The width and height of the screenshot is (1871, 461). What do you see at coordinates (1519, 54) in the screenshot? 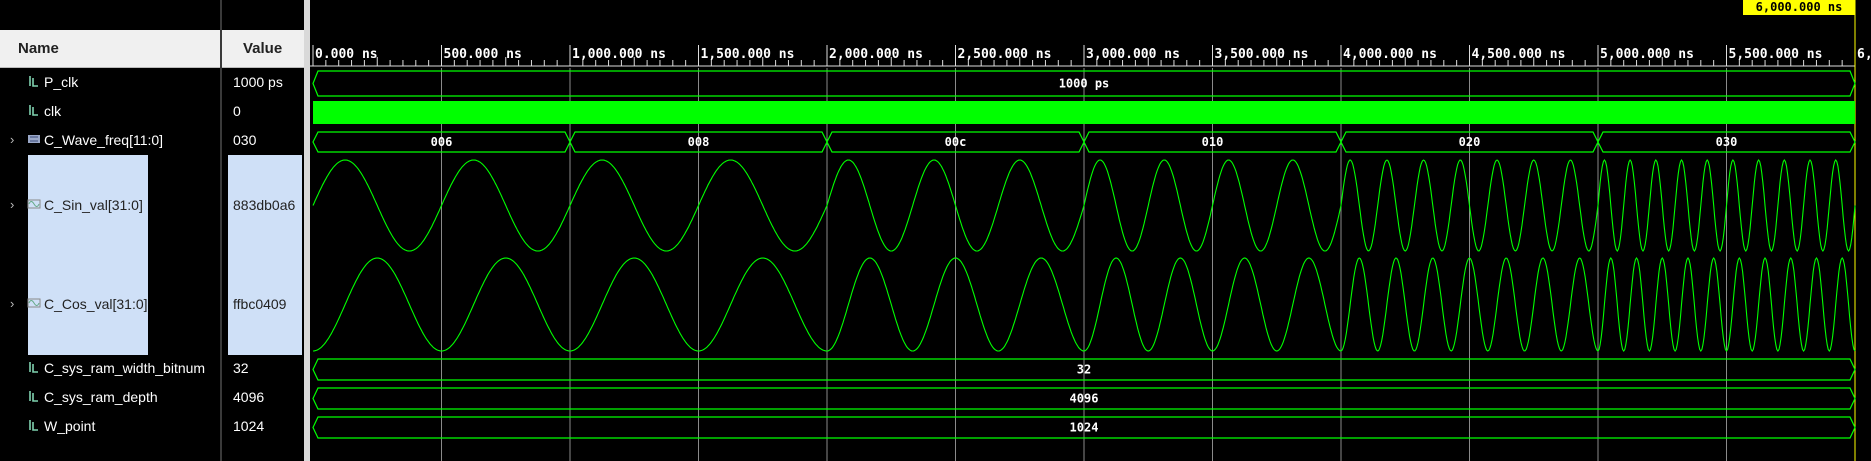
I see `ruler-tick-label: 4,500.000 ns` at bounding box center [1519, 54].